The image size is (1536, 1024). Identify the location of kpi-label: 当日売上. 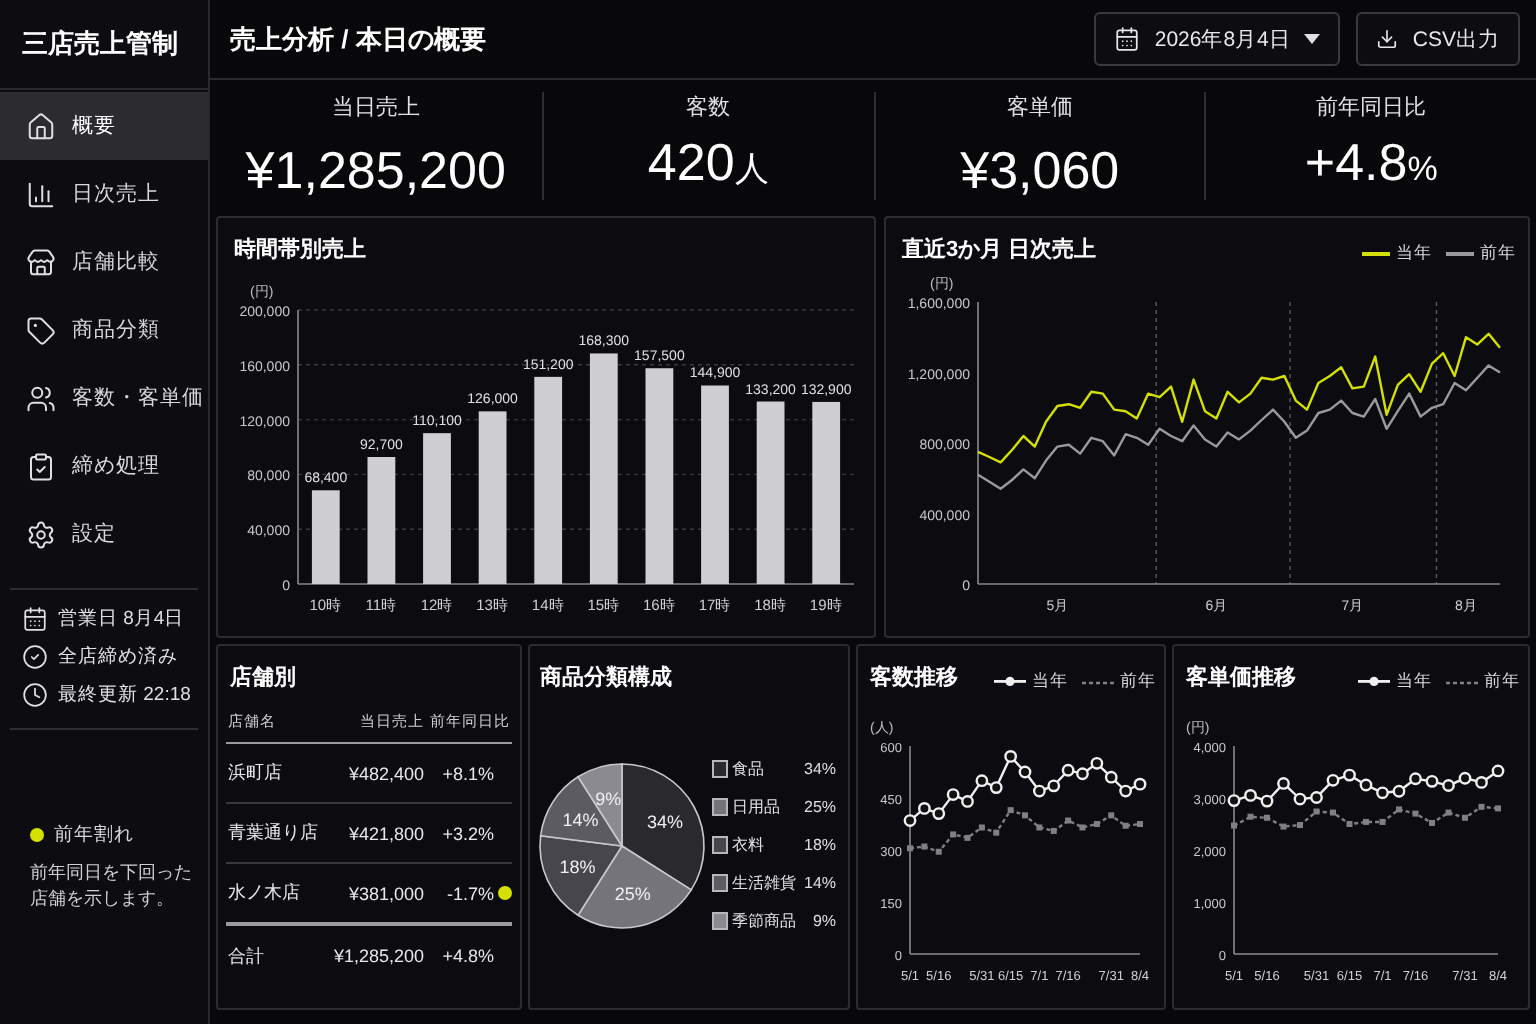
(375, 107).